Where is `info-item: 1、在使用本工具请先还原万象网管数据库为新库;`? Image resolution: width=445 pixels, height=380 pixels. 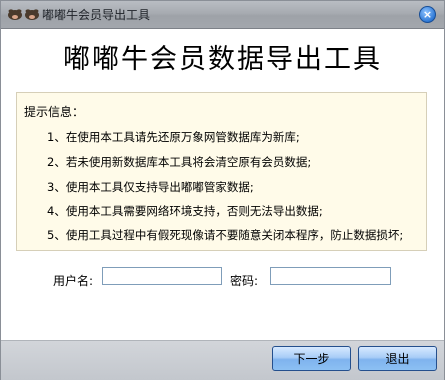
info-item: 1、在使用本工具请先还原万象网管数据库为新库; is located at coordinates (173, 137).